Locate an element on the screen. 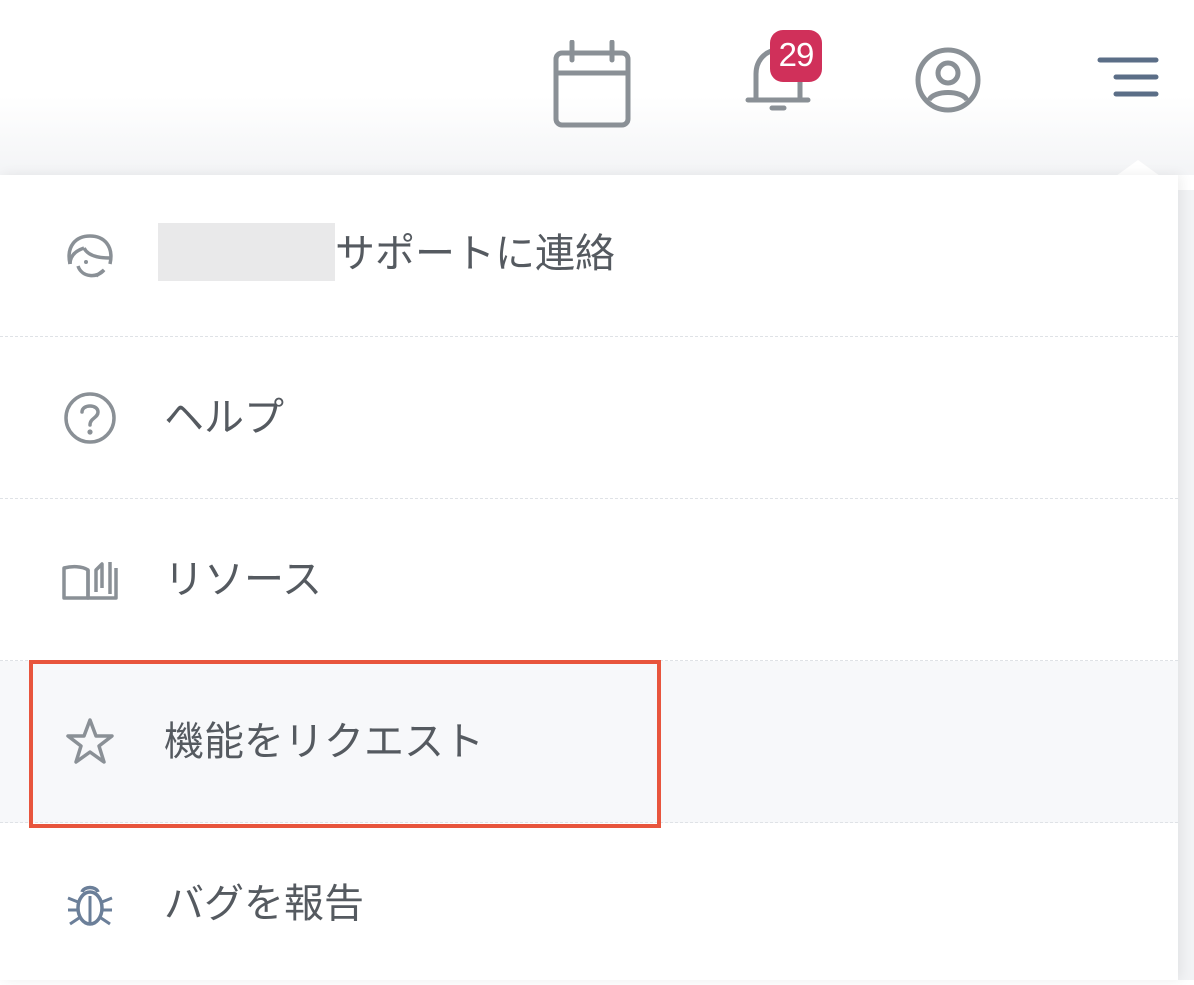  menu-item-label: ヘルプ is located at coordinates (224, 417).